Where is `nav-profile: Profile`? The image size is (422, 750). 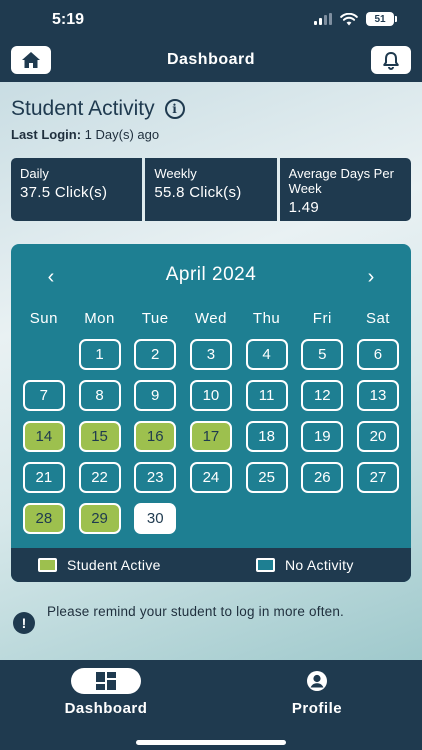 nav-profile: Profile is located at coordinates (317, 692).